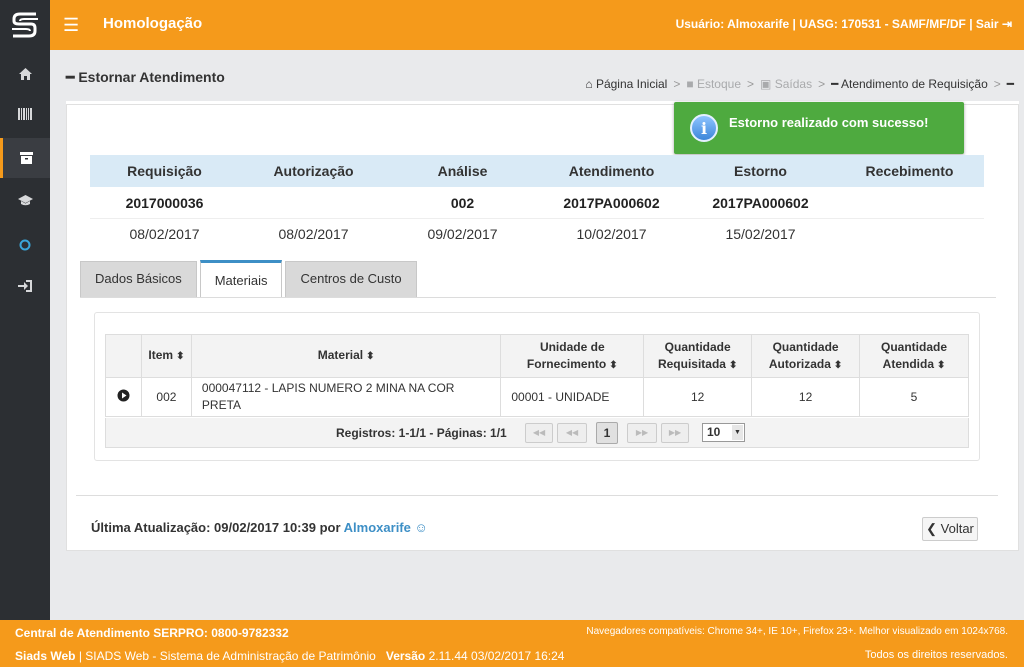  What do you see at coordinates (611, 203) in the screenshot?
I see `summary-code: 2017PA000602` at bounding box center [611, 203].